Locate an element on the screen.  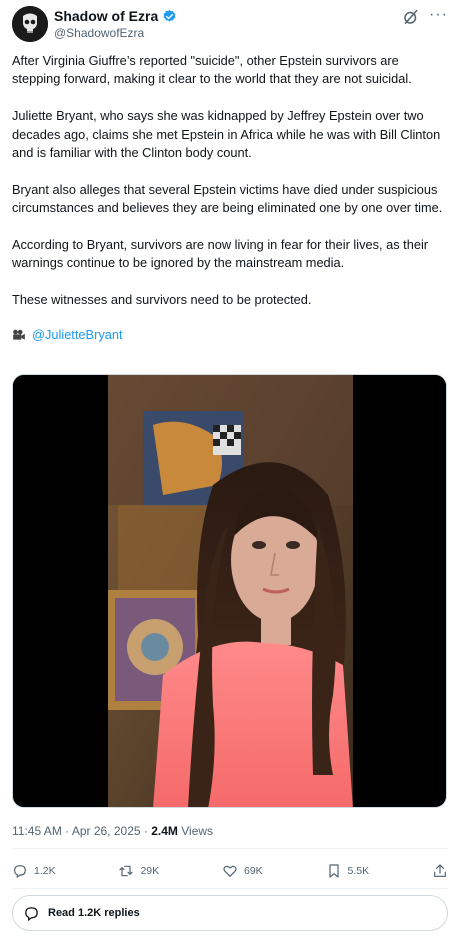
like-count: 69K is located at coordinates (253, 871).